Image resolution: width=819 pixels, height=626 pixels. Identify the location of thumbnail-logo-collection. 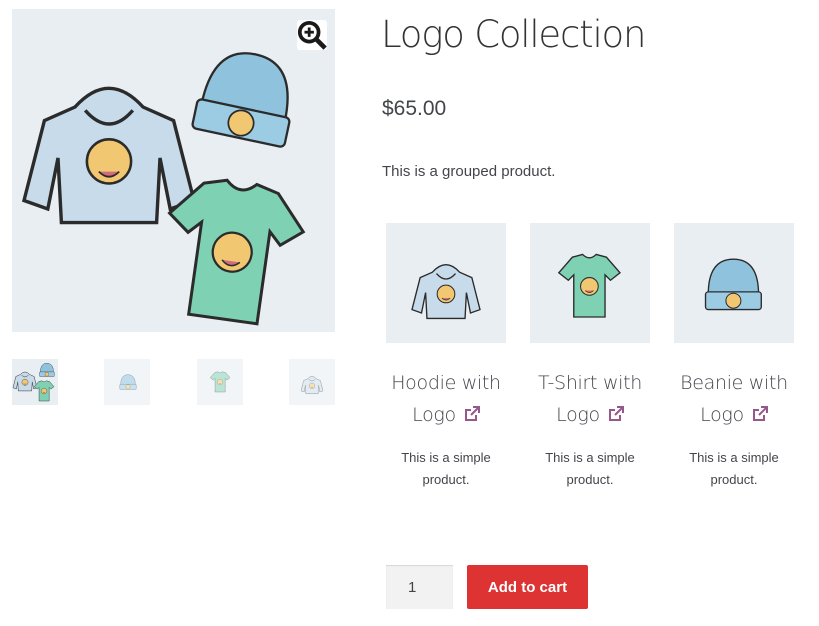
(35, 382).